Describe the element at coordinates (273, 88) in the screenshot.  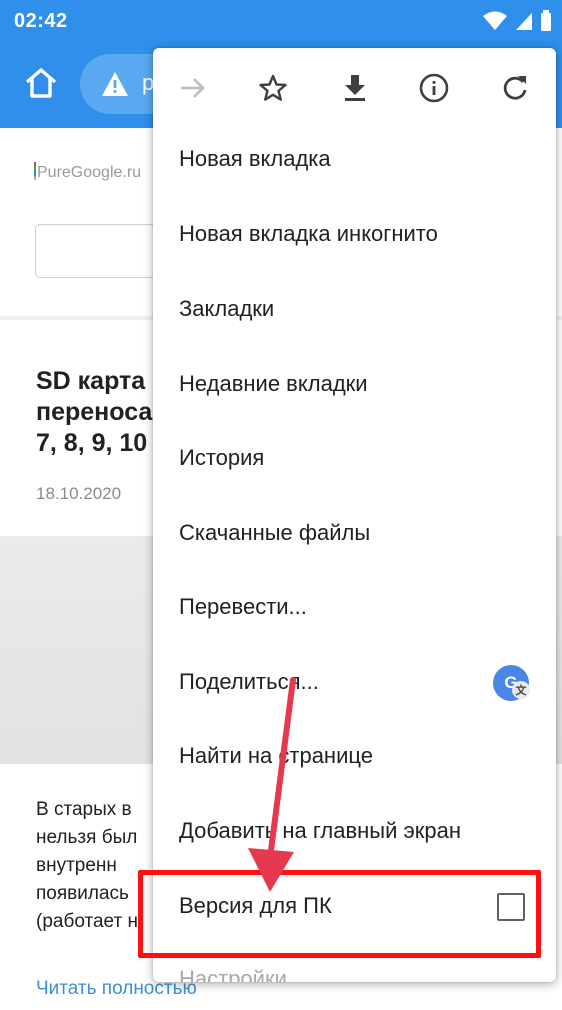
I see `bookmark-star-icon` at that location.